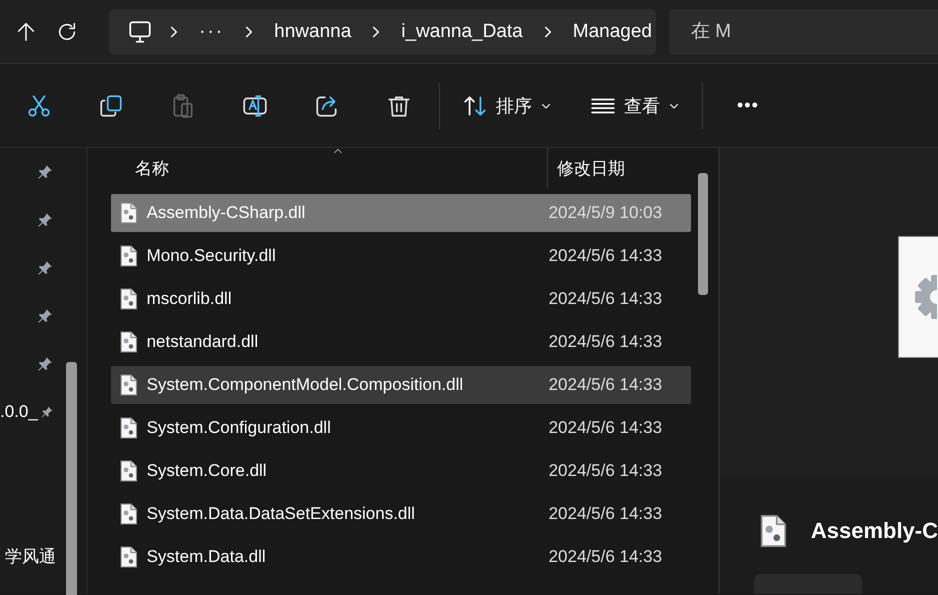 This screenshot has height=595, width=938. What do you see at coordinates (874, 531) in the screenshot?
I see `details-title: Assembly-C` at bounding box center [874, 531].